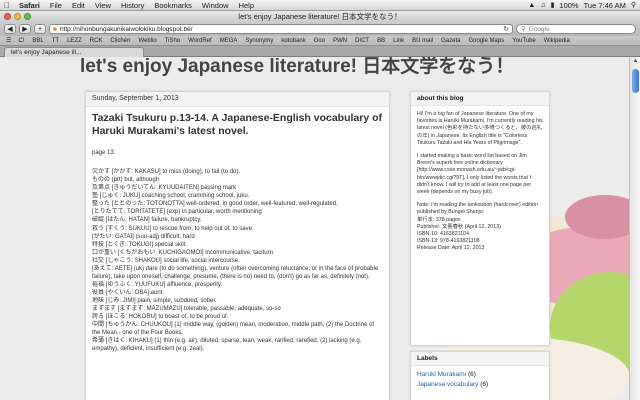 This screenshot has height=400, width=640. What do you see at coordinates (126, 180) in the screenshot?
I see `vocab-entry: ものの (prt) but, although` at bounding box center [126, 180].